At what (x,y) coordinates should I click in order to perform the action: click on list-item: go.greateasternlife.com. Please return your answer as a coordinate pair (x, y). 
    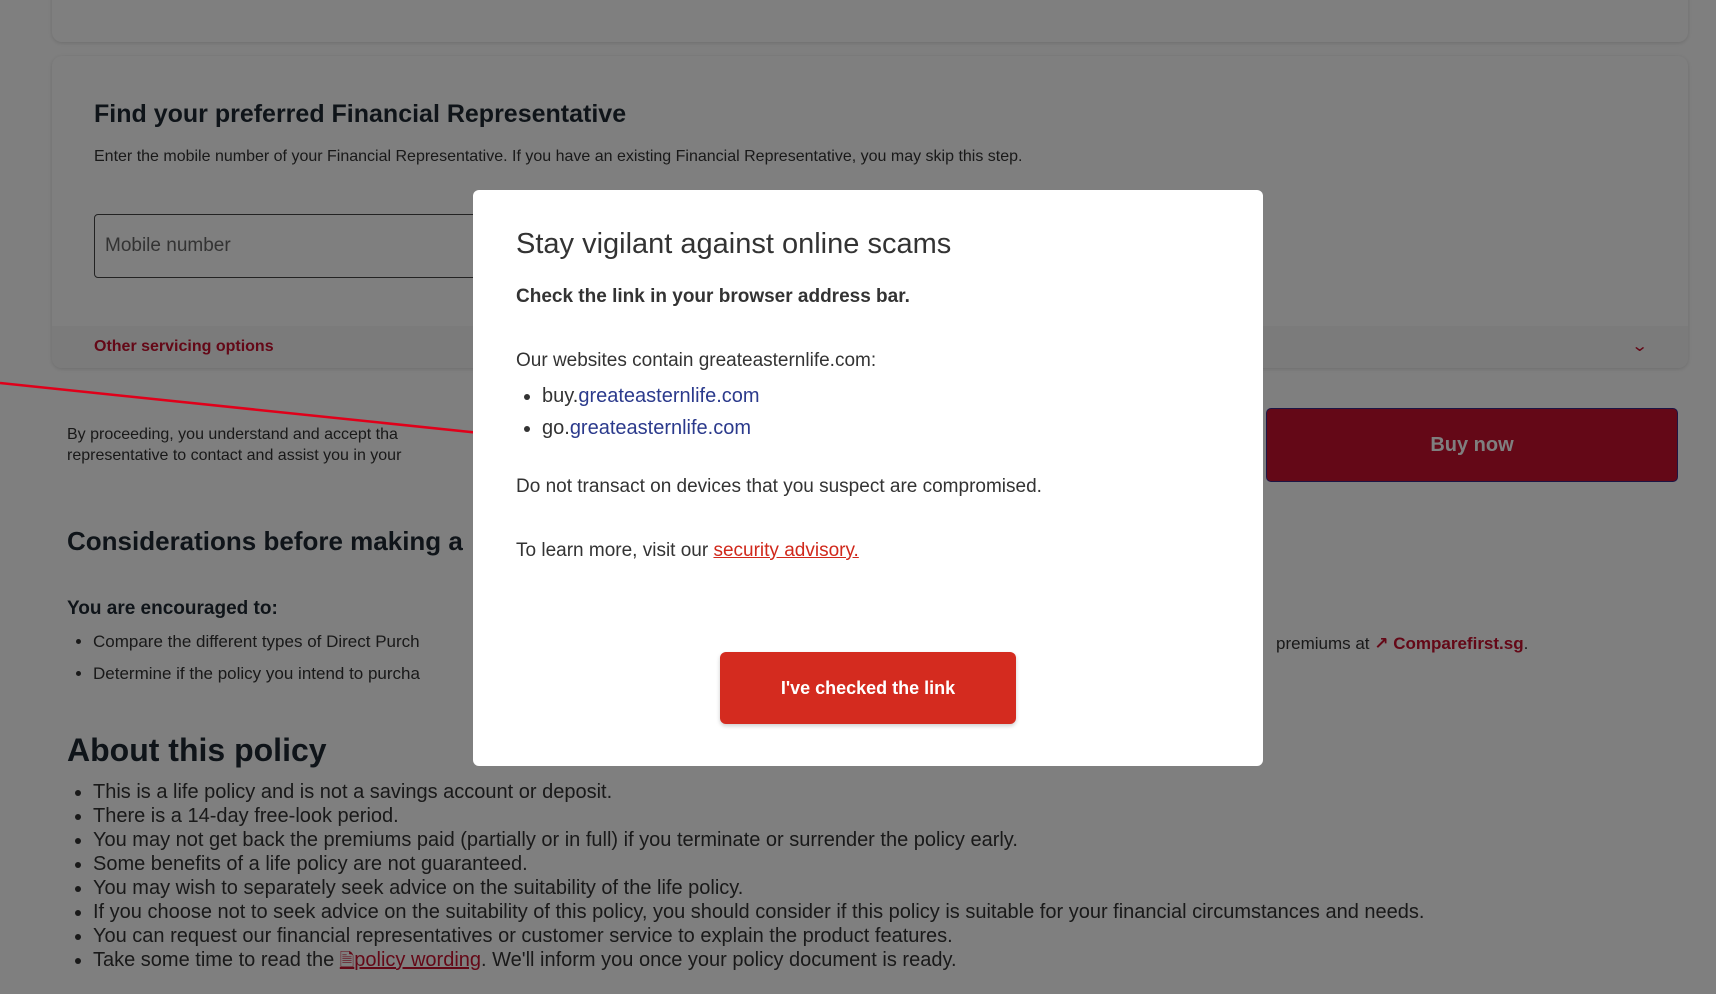
    Looking at the image, I should click on (651, 428).